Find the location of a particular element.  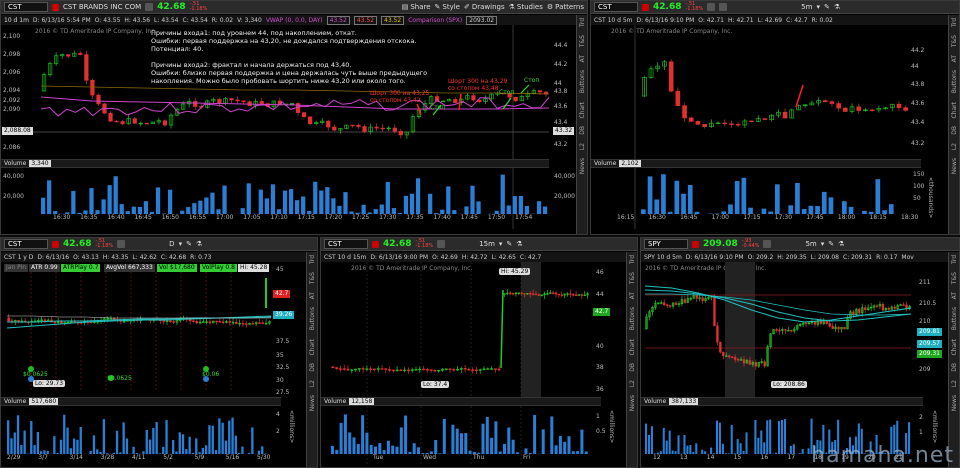

time-axis-tick: 17:54 is located at coordinates (524, 217).